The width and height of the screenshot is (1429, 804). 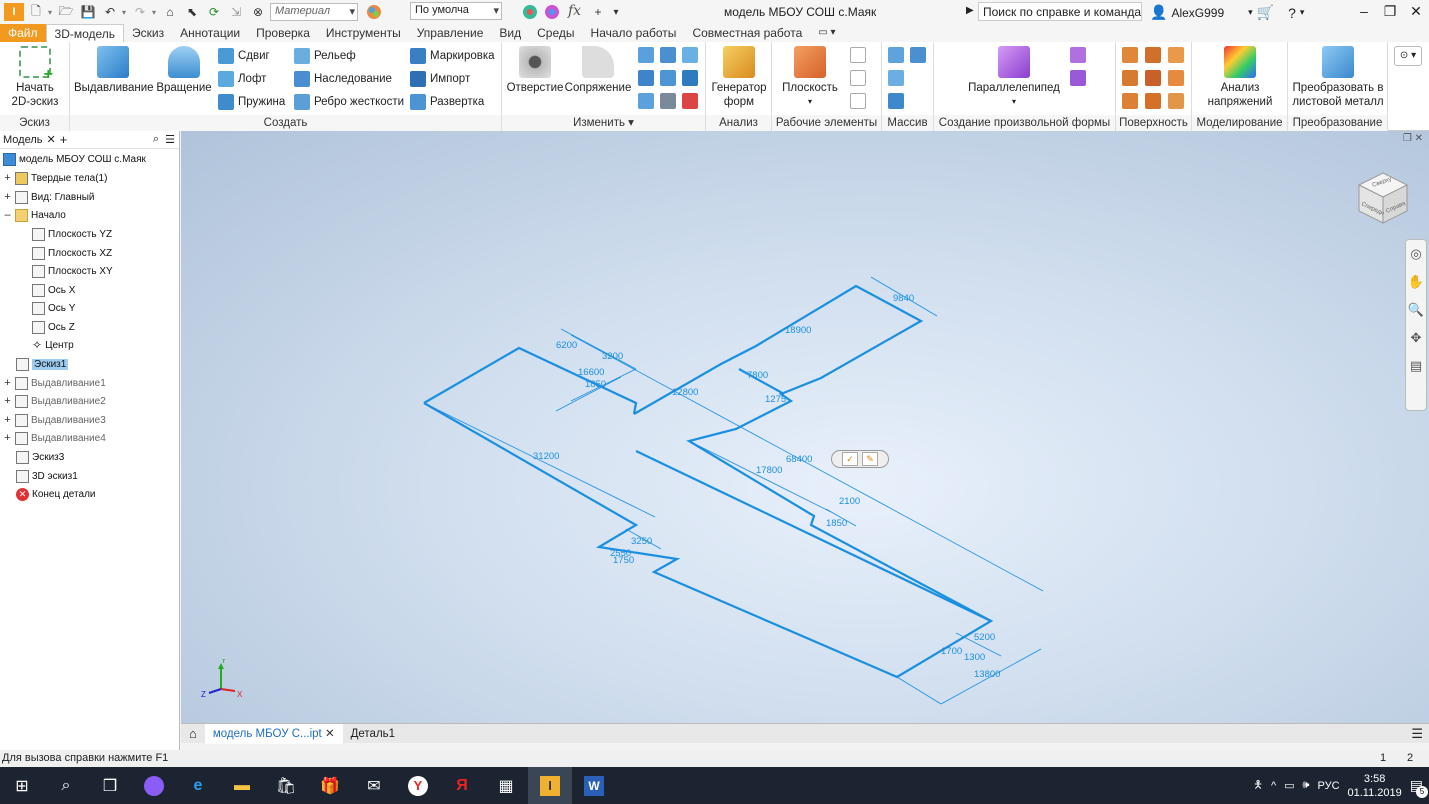 I want to click on gift-icon: 🎁, so click(x=330, y=785).